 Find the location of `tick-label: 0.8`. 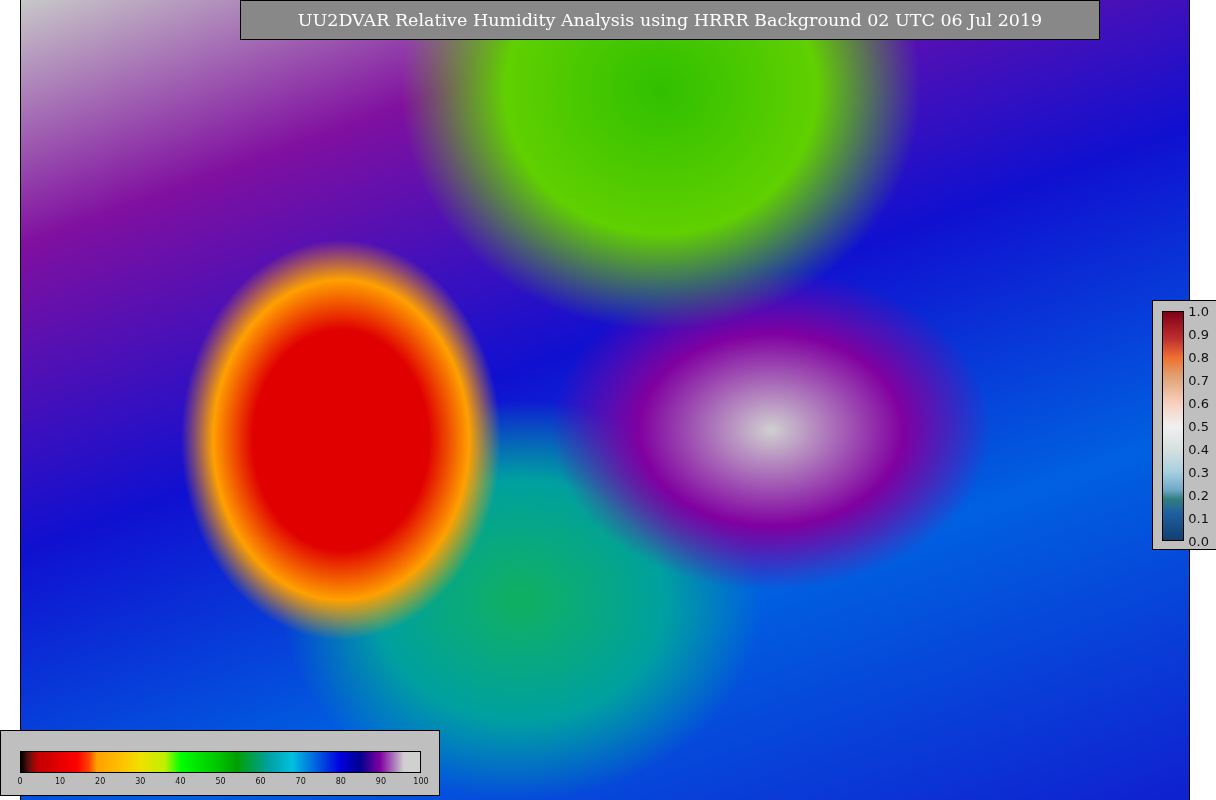

tick-label: 0.8 is located at coordinates (1198, 357).